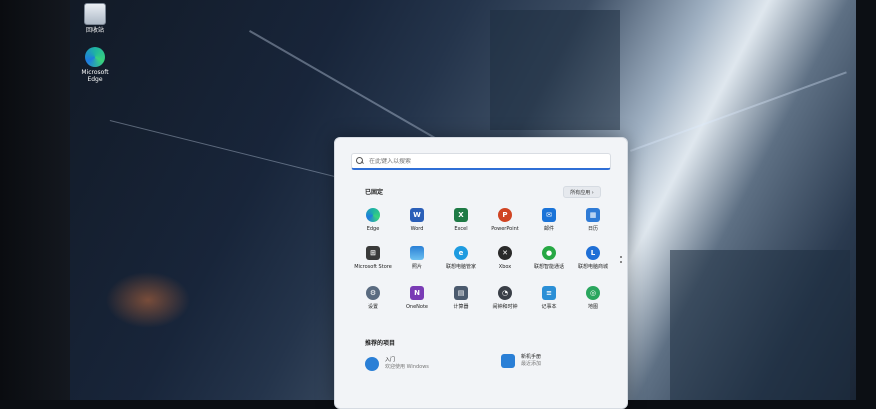 This screenshot has width=876, height=409. I want to click on recommended-item-manual: 新机手册 最近添加, so click(521, 361).